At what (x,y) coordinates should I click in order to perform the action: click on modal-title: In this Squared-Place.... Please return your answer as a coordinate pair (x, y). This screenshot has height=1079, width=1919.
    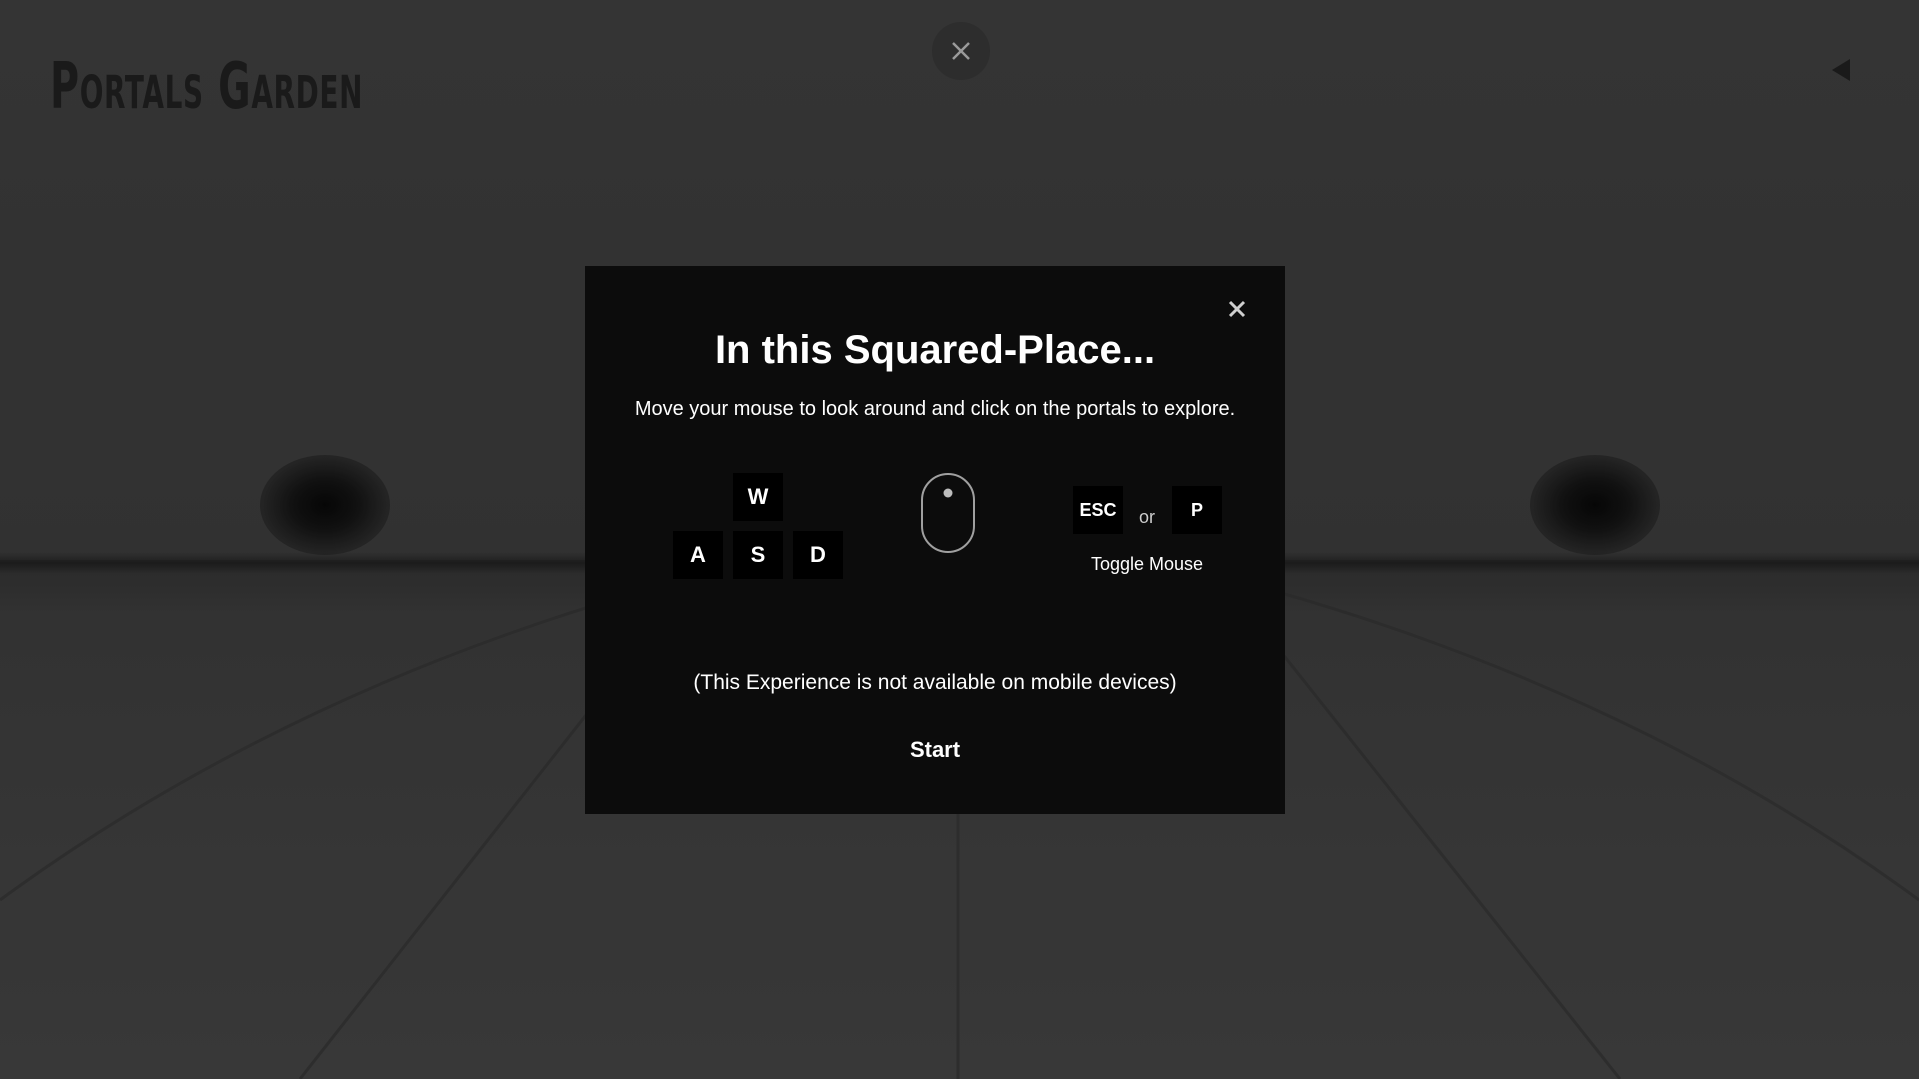
    Looking at the image, I should click on (935, 350).